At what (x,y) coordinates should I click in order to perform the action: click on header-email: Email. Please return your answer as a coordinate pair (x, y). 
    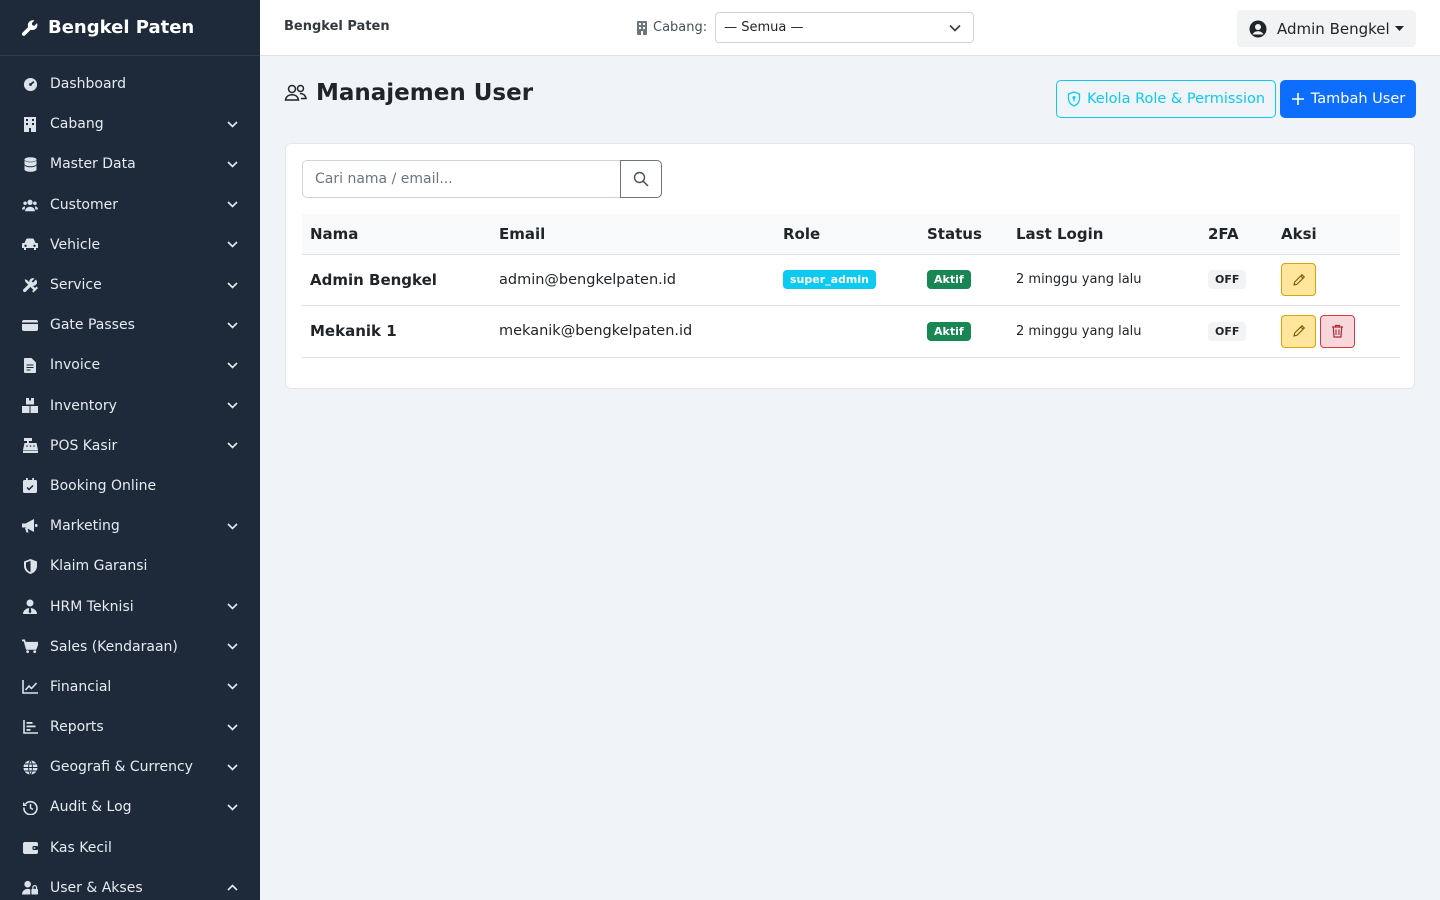
    Looking at the image, I should click on (633, 234).